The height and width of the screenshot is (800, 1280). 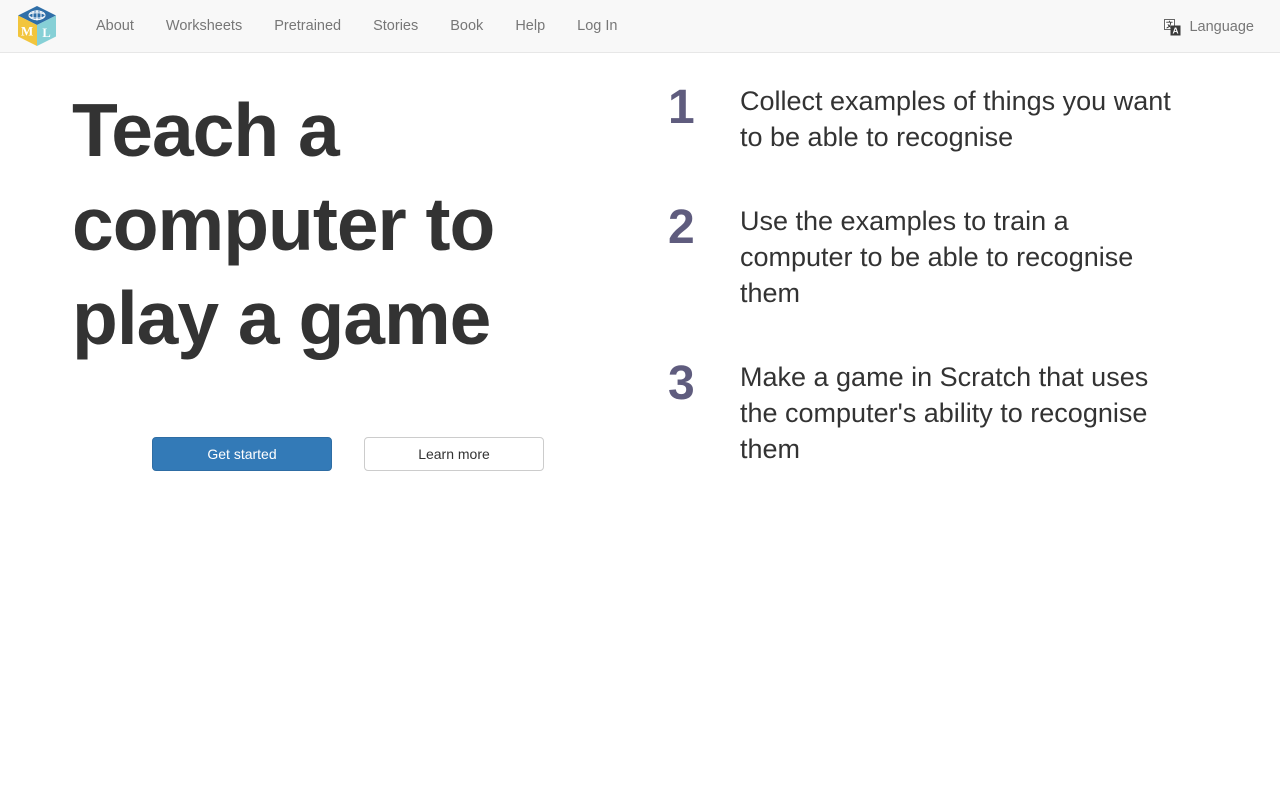 What do you see at coordinates (27, 31) in the screenshot?
I see `svg-text: M` at bounding box center [27, 31].